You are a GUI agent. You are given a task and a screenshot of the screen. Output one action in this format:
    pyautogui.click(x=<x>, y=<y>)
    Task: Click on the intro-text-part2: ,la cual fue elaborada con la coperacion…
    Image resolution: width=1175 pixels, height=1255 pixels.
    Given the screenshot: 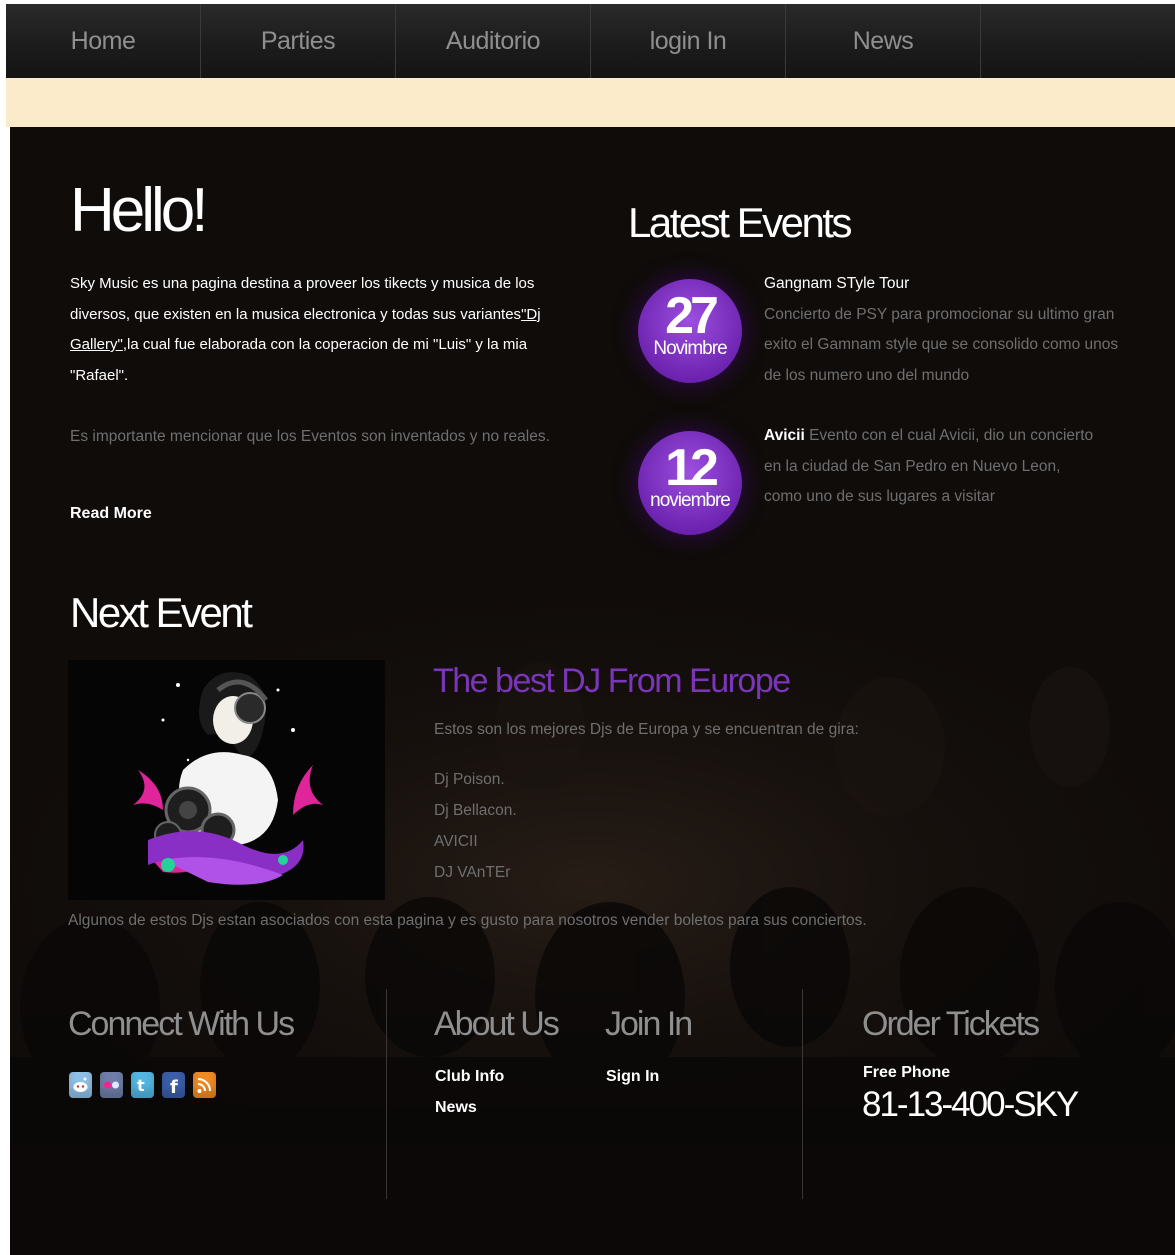 What is the action you would take?
    pyautogui.click(x=299, y=360)
    